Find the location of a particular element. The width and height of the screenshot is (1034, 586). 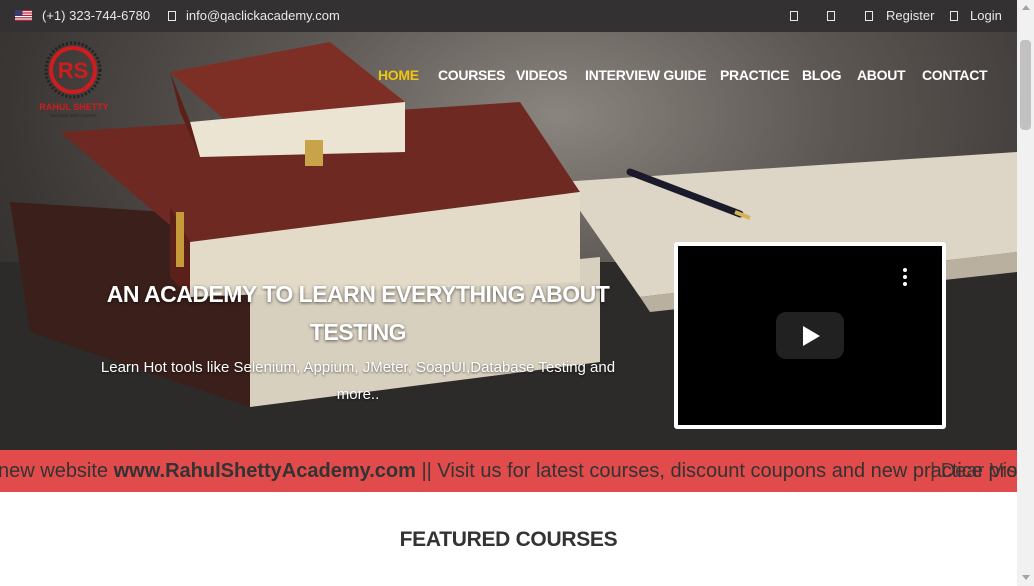

envelope-icon is located at coordinates (172, 16).